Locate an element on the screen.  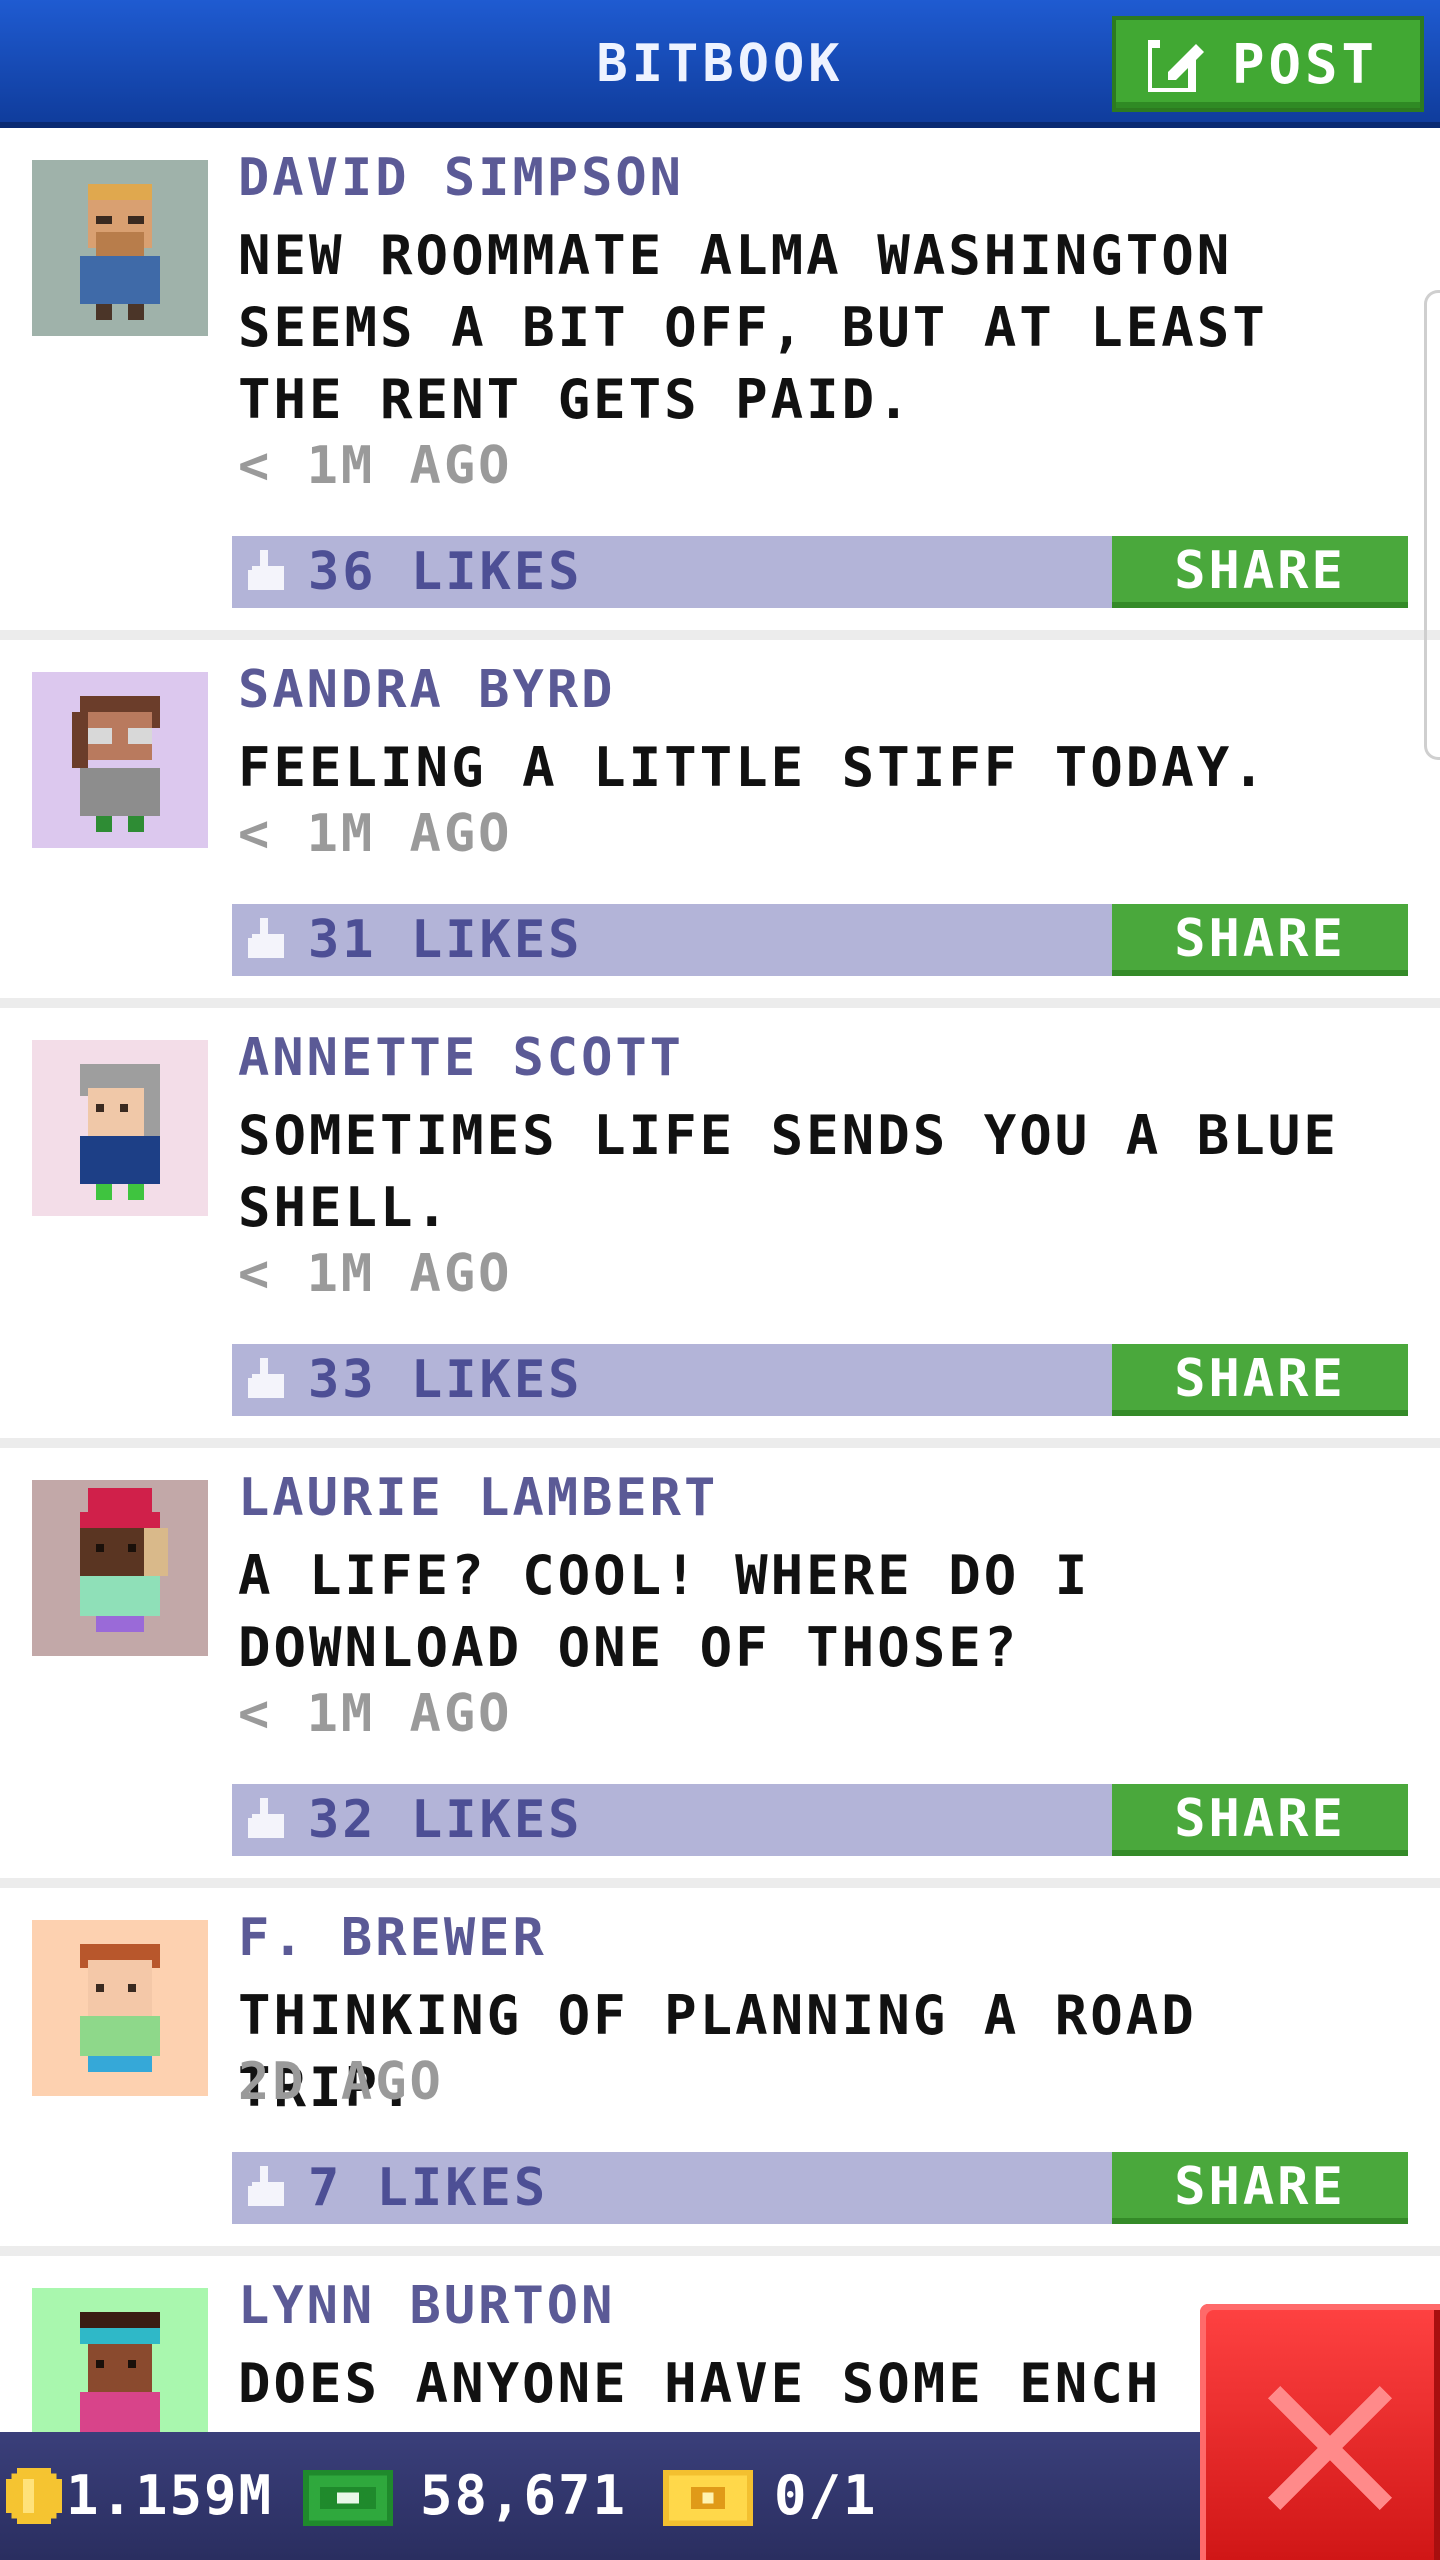
post-text: DOES ANYONE HAVE SOME ENCH is located at coordinates (700, 2383).